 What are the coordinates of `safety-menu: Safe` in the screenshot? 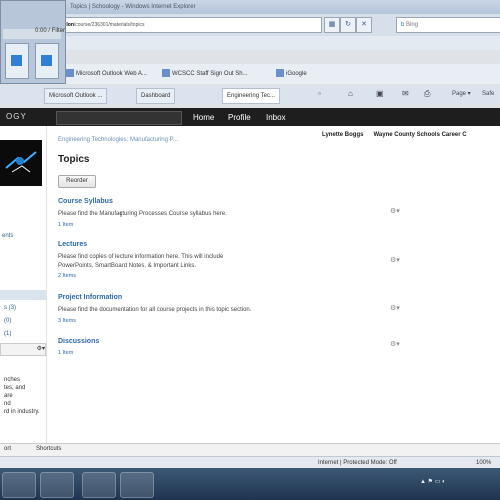 It's located at (488, 94).